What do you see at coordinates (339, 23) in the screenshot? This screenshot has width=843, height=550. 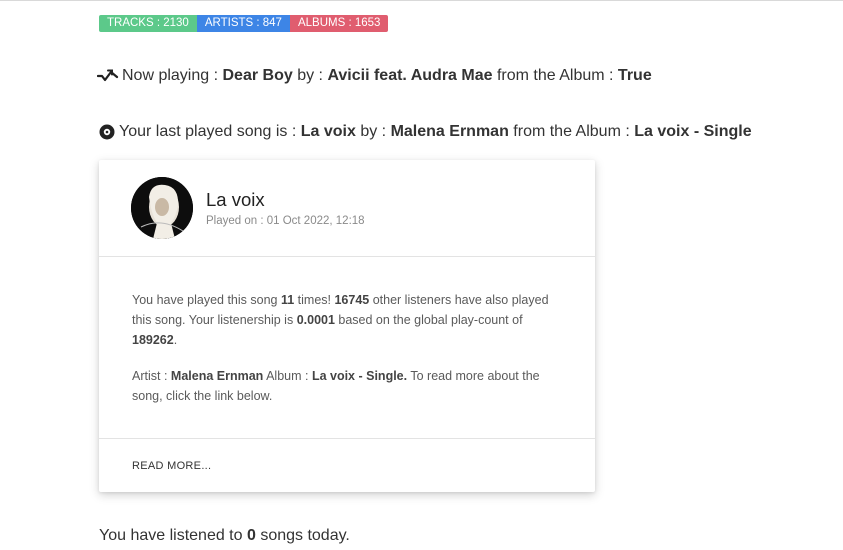 I see `albums-badge: ALBUMS : 1653` at bounding box center [339, 23].